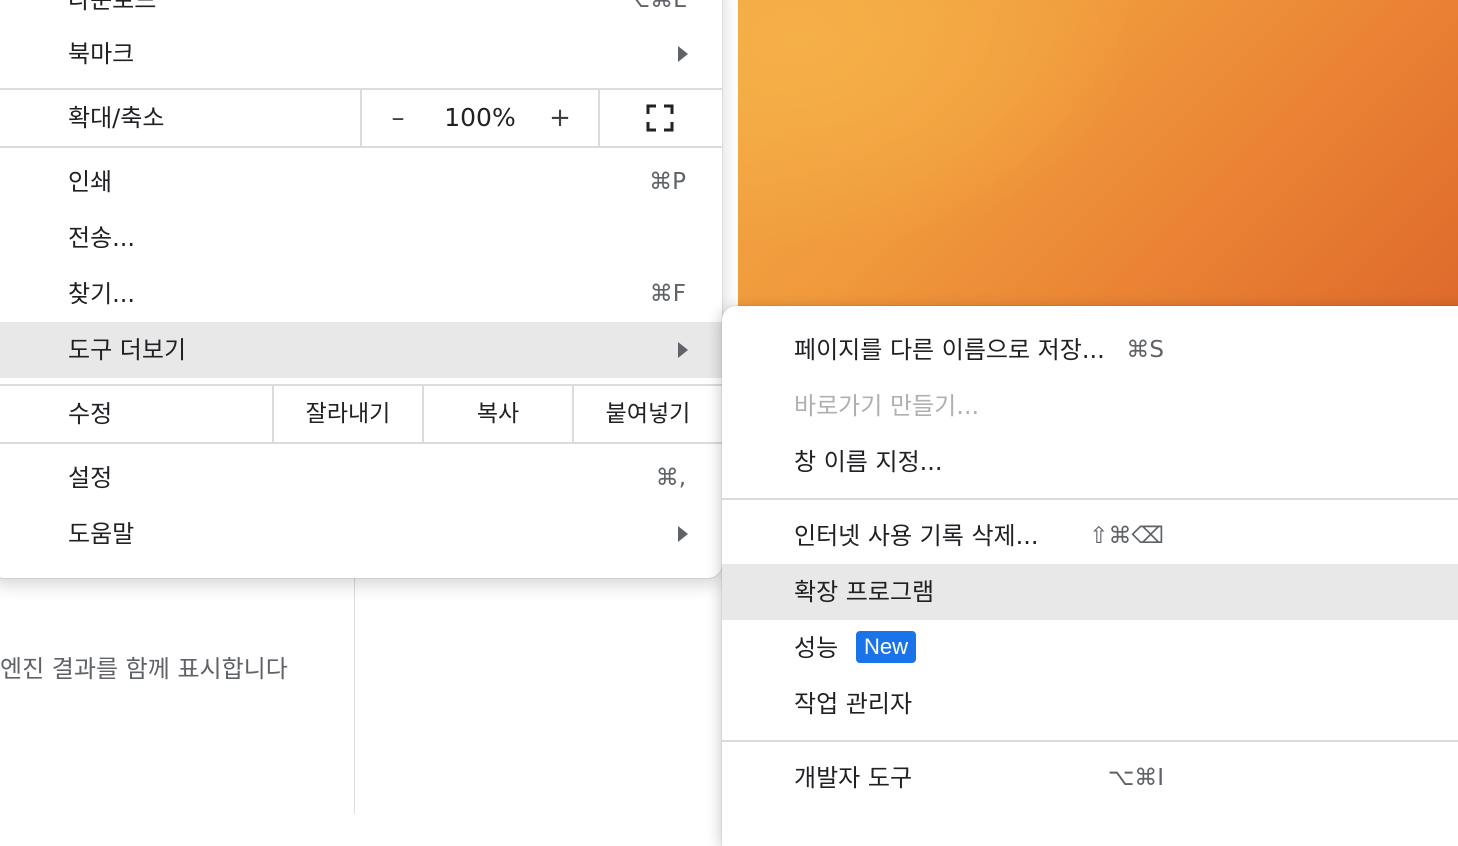 The image size is (1458, 846). What do you see at coordinates (1135, 778) in the screenshot?
I see `submenu-item-shortcut: ⌥⌘I` at bounding box center [1135, 778].